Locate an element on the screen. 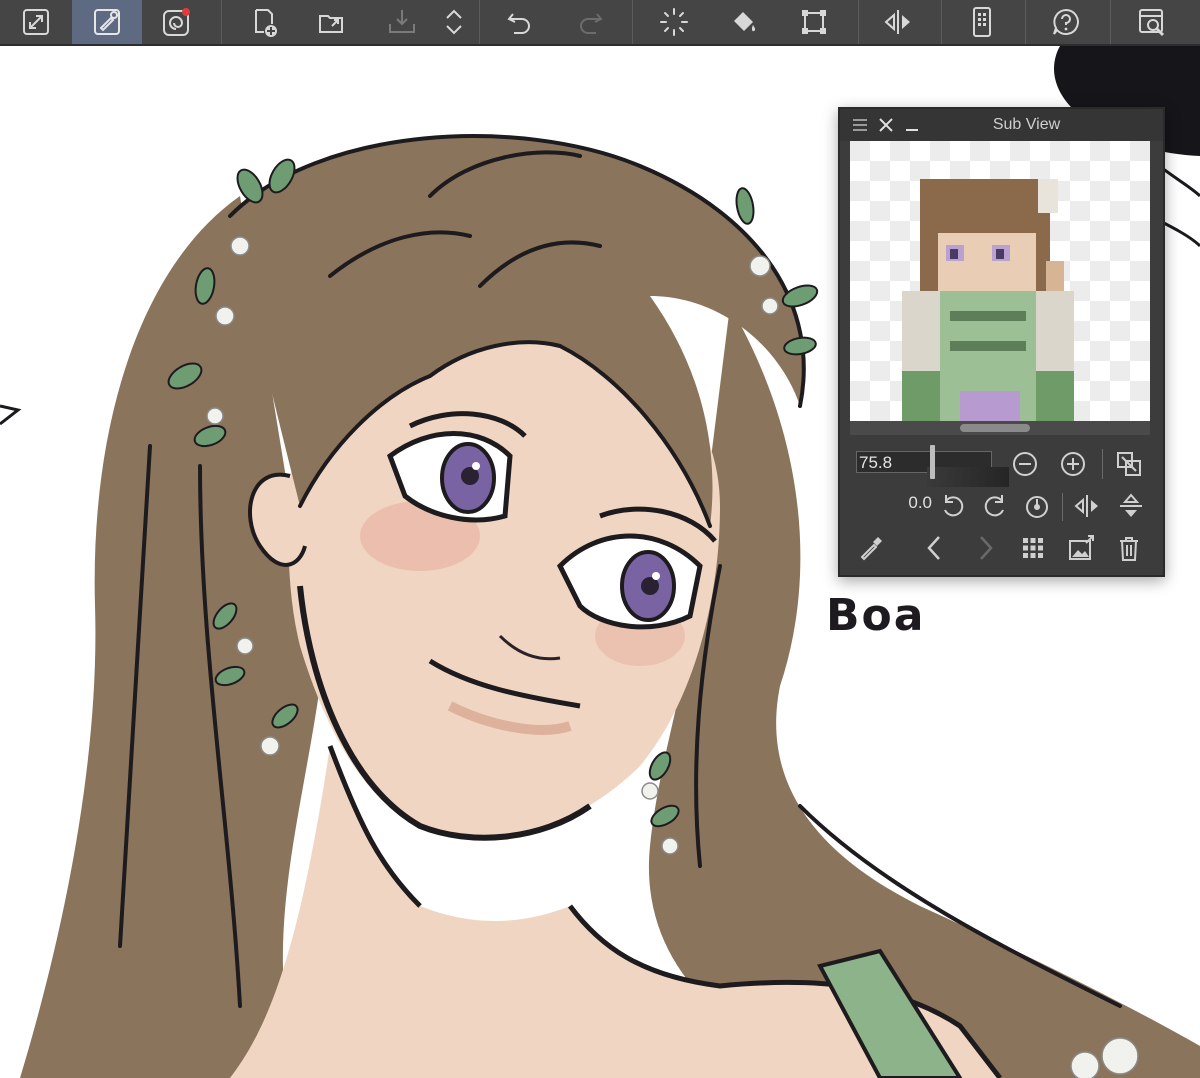 This screenshot has height=1078, width=1200. up-down-arrows-icon is located at coordinates (454, 22).